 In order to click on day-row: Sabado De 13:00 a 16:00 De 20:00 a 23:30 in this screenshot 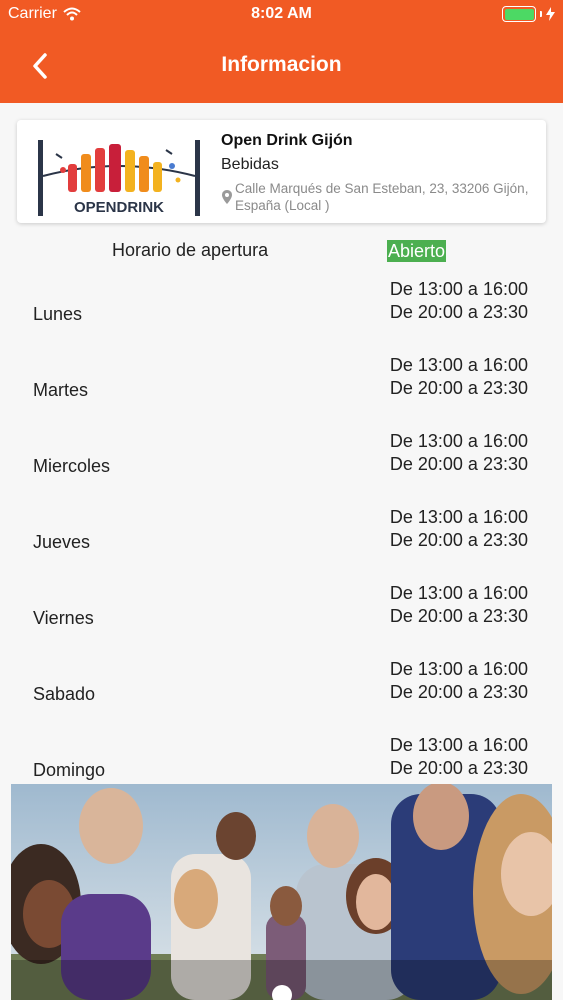, I will do `click(281, 698)`.